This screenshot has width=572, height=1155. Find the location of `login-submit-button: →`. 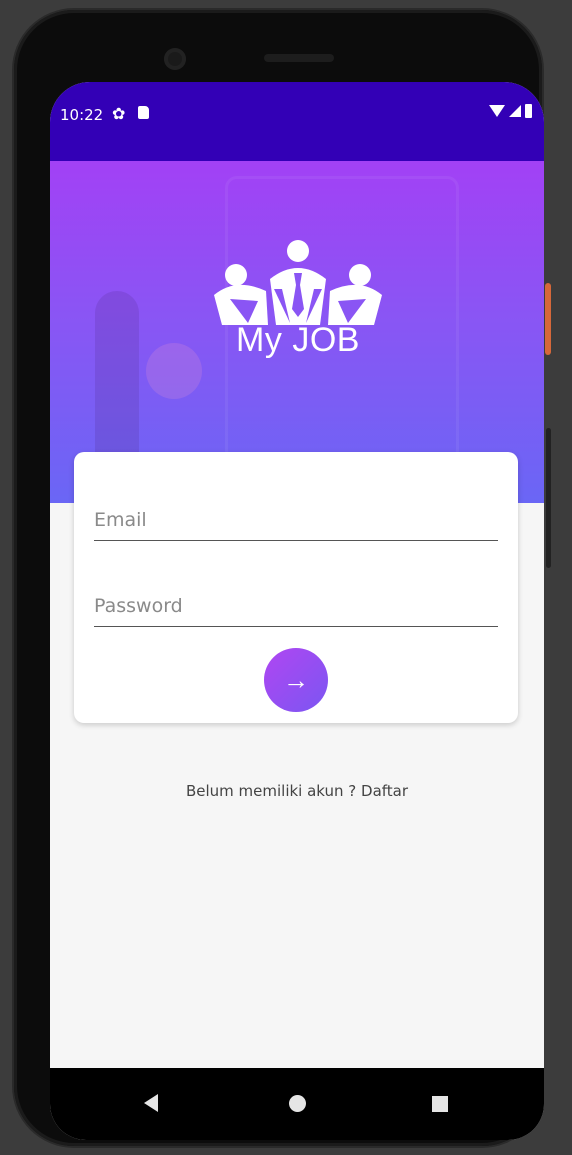

login-submit-button: → is located at coordinates (296, 680).